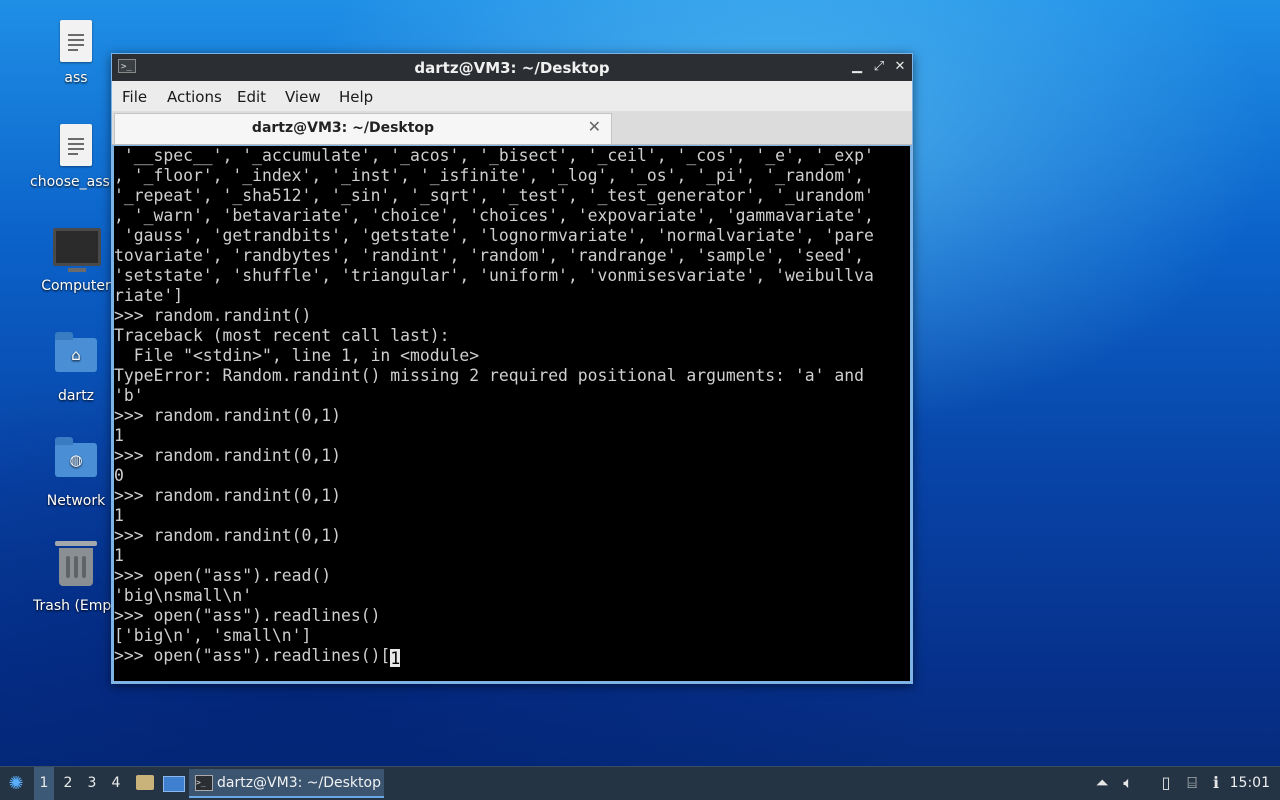  I want to click on menu-bar: File Actions Edit View Help, so click(512, 96).